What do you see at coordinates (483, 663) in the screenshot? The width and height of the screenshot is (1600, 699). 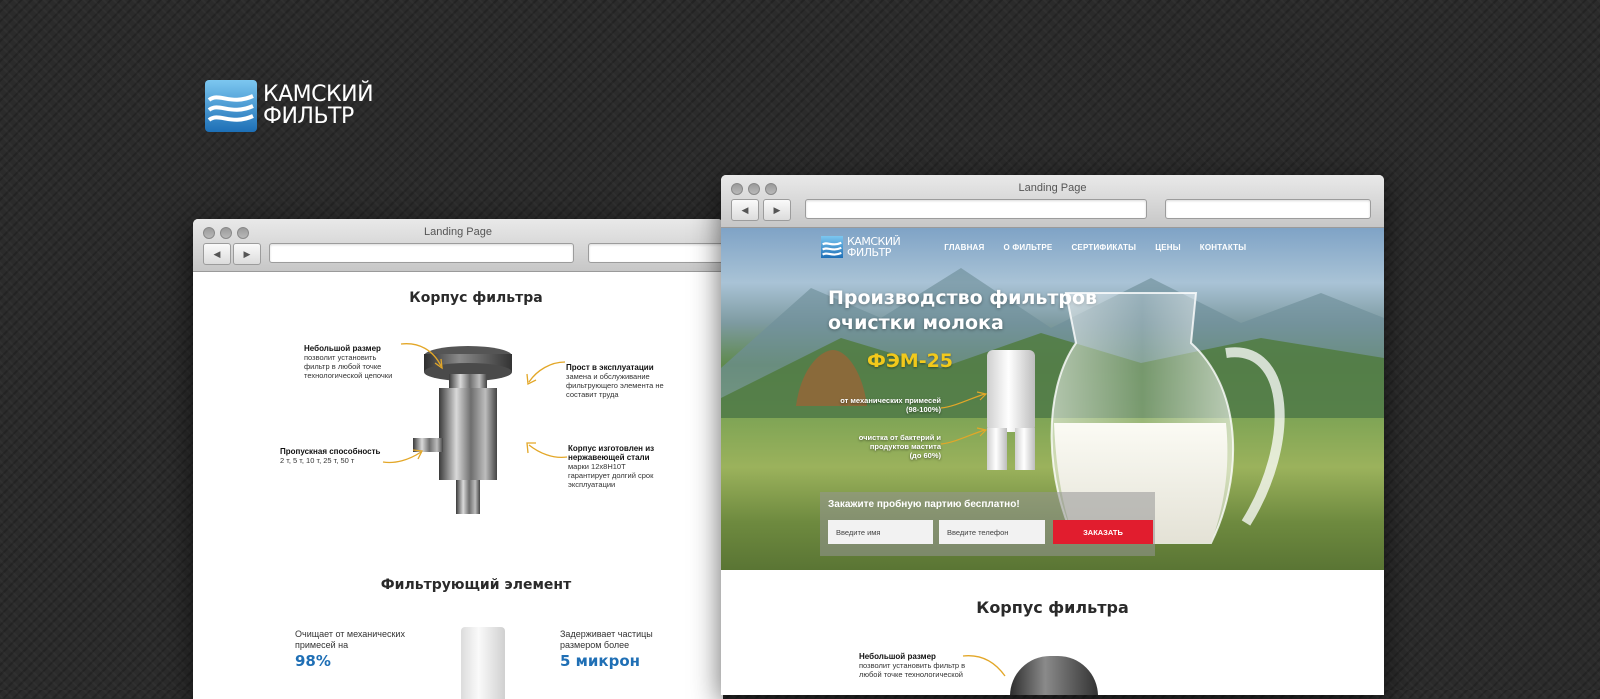 I see `filter-element-image` at bounding box center [483, 663].